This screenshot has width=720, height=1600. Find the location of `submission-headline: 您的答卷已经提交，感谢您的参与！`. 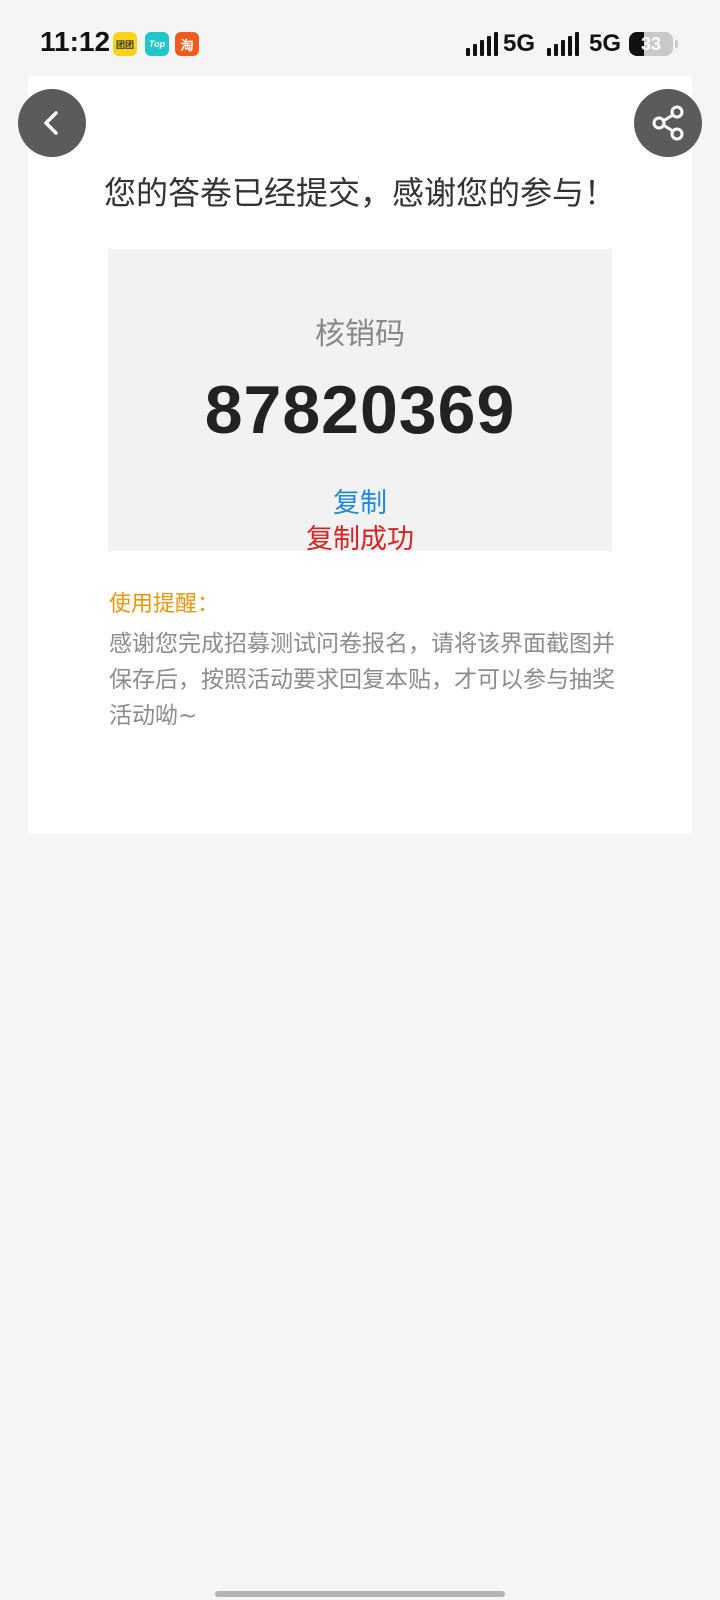

submission-headline: 您的答卷已经提交，感谢您的参与！ is located at coordinates (359, 193).